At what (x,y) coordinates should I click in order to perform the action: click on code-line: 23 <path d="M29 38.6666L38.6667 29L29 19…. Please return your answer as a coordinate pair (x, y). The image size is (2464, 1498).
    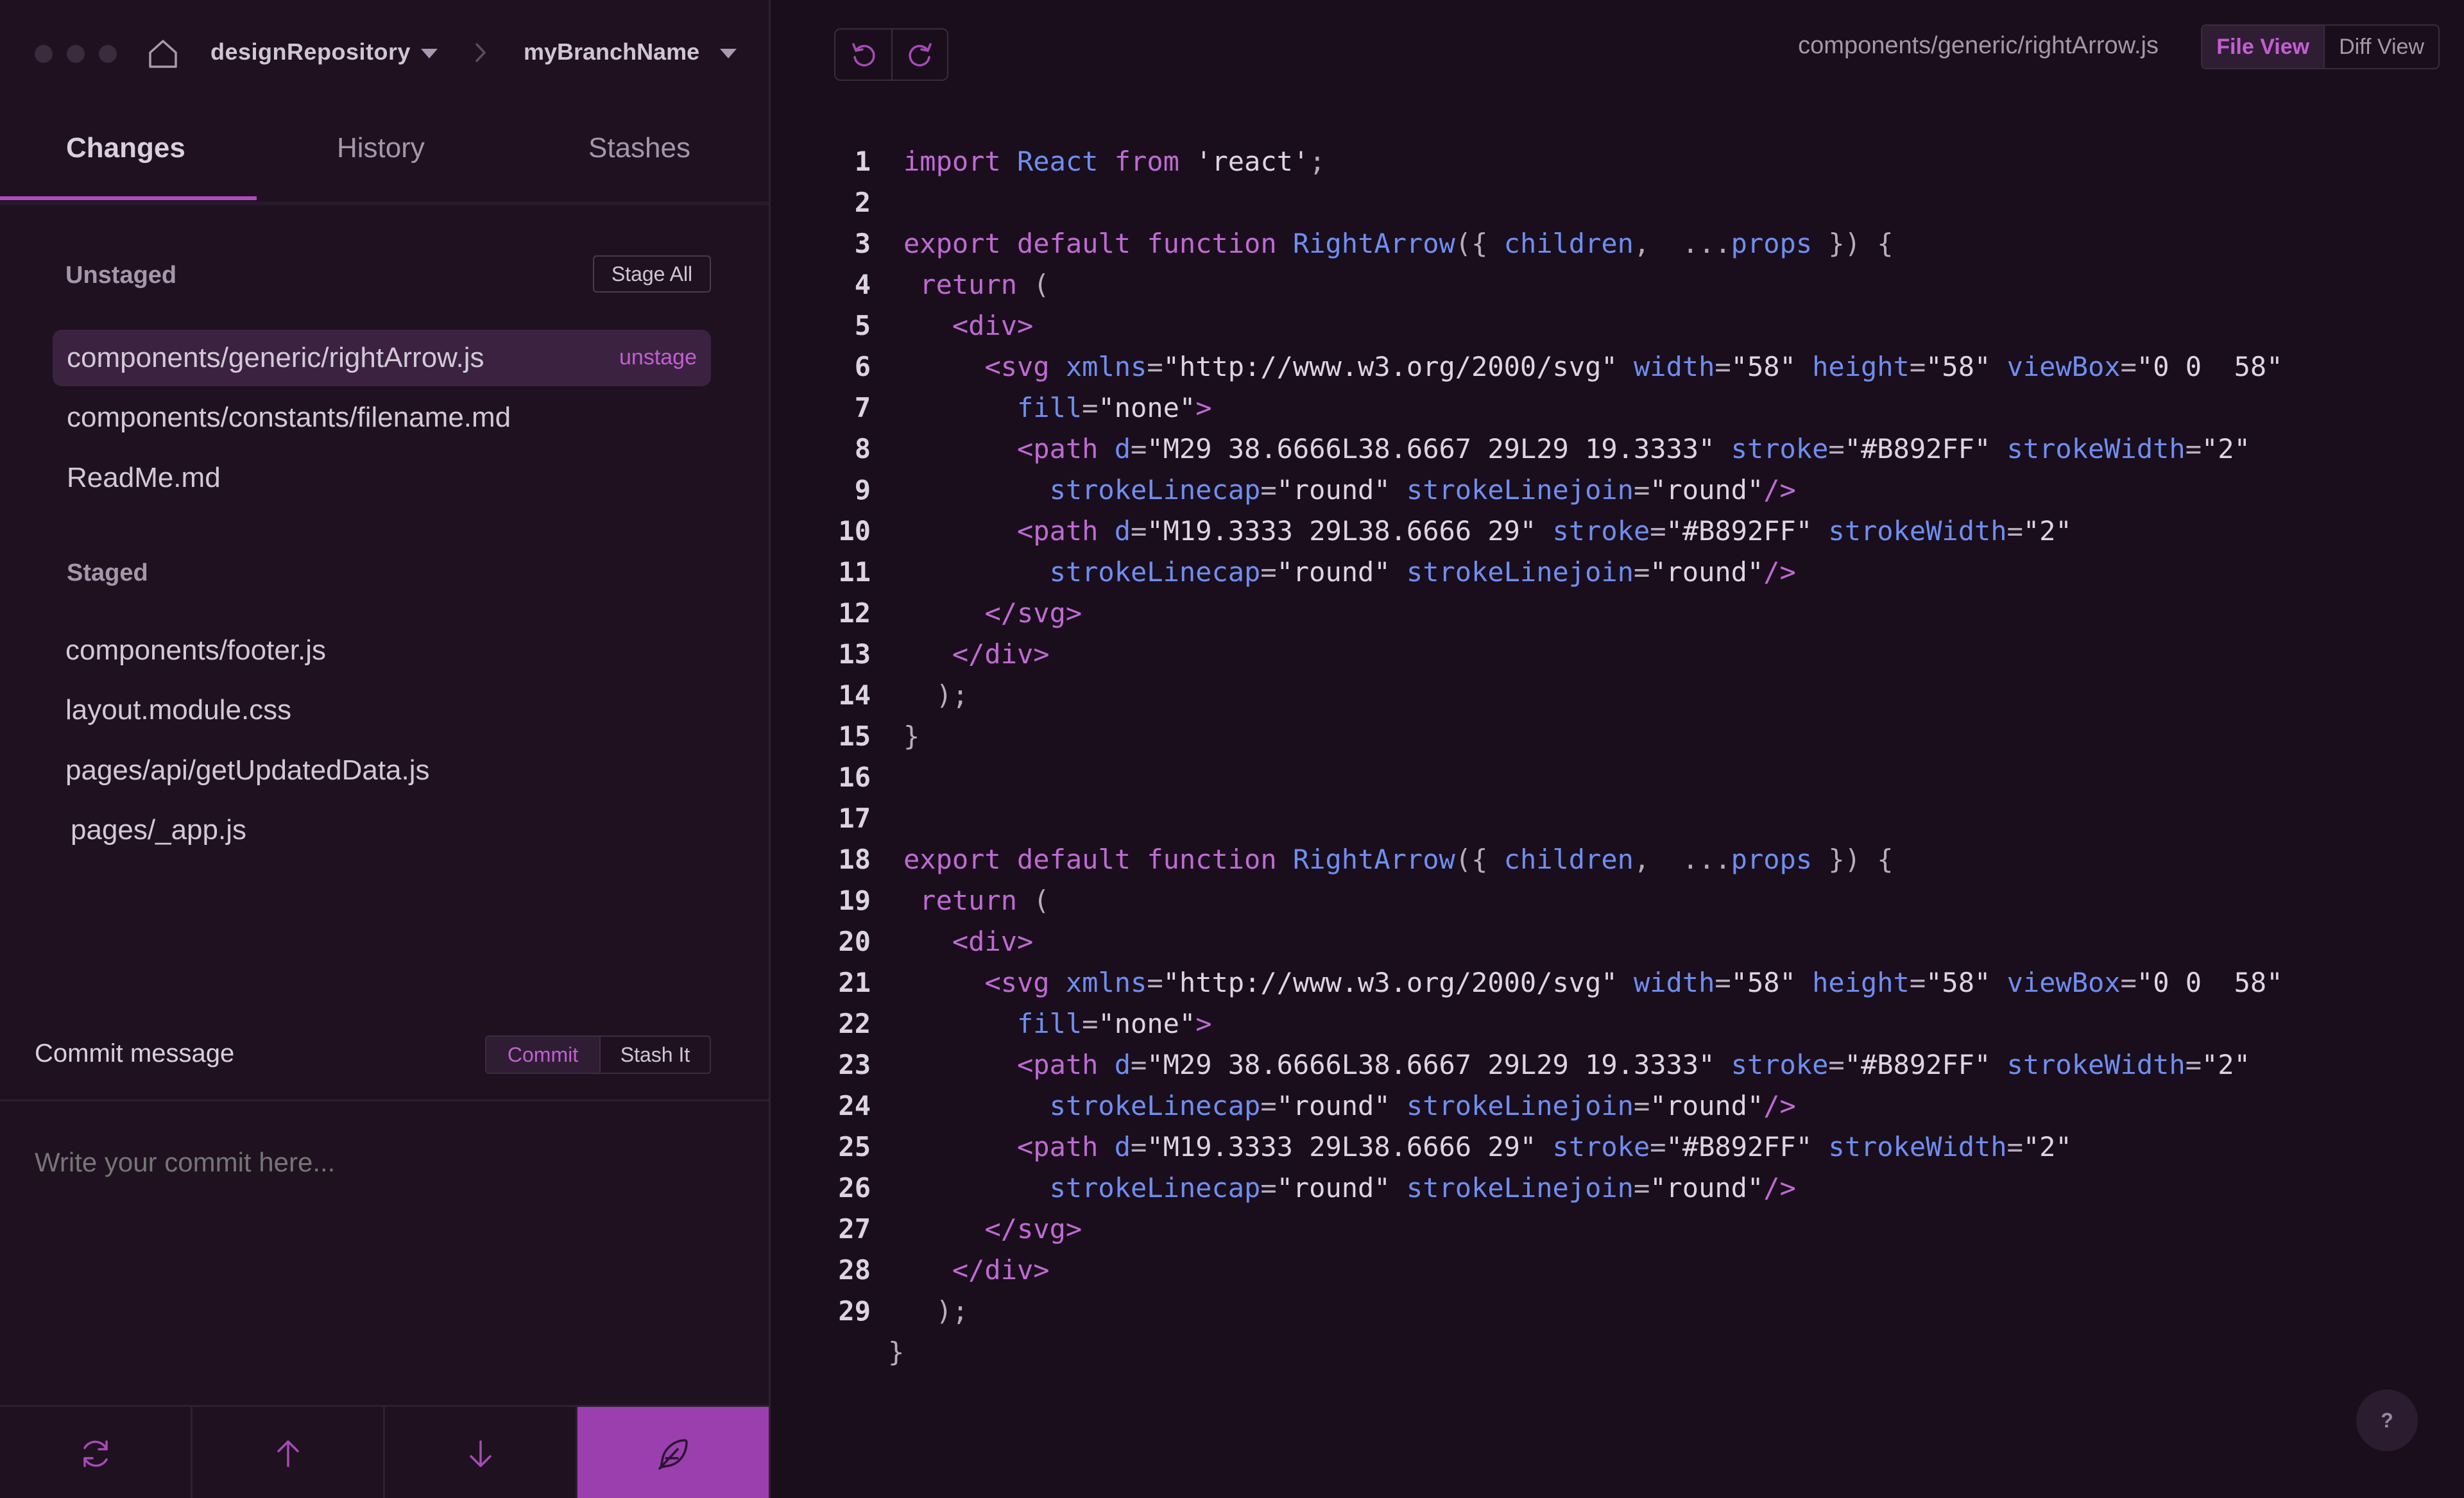
    Looking at the image, I should click on (1618, 1064).